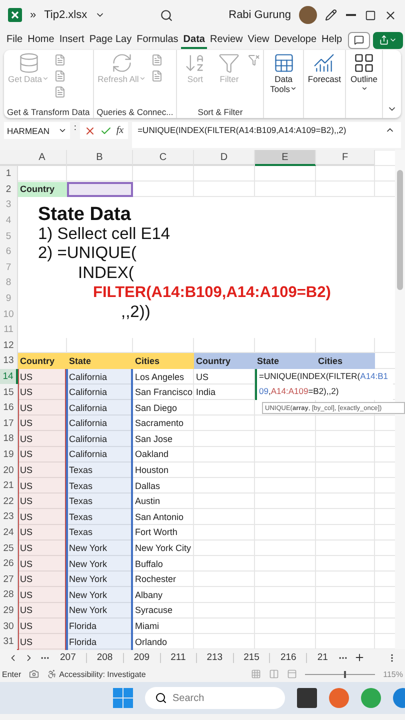  What do you see at coordinates (308, 15) in the screenshot?
I see `avatar` at bounding box center [308, 15].